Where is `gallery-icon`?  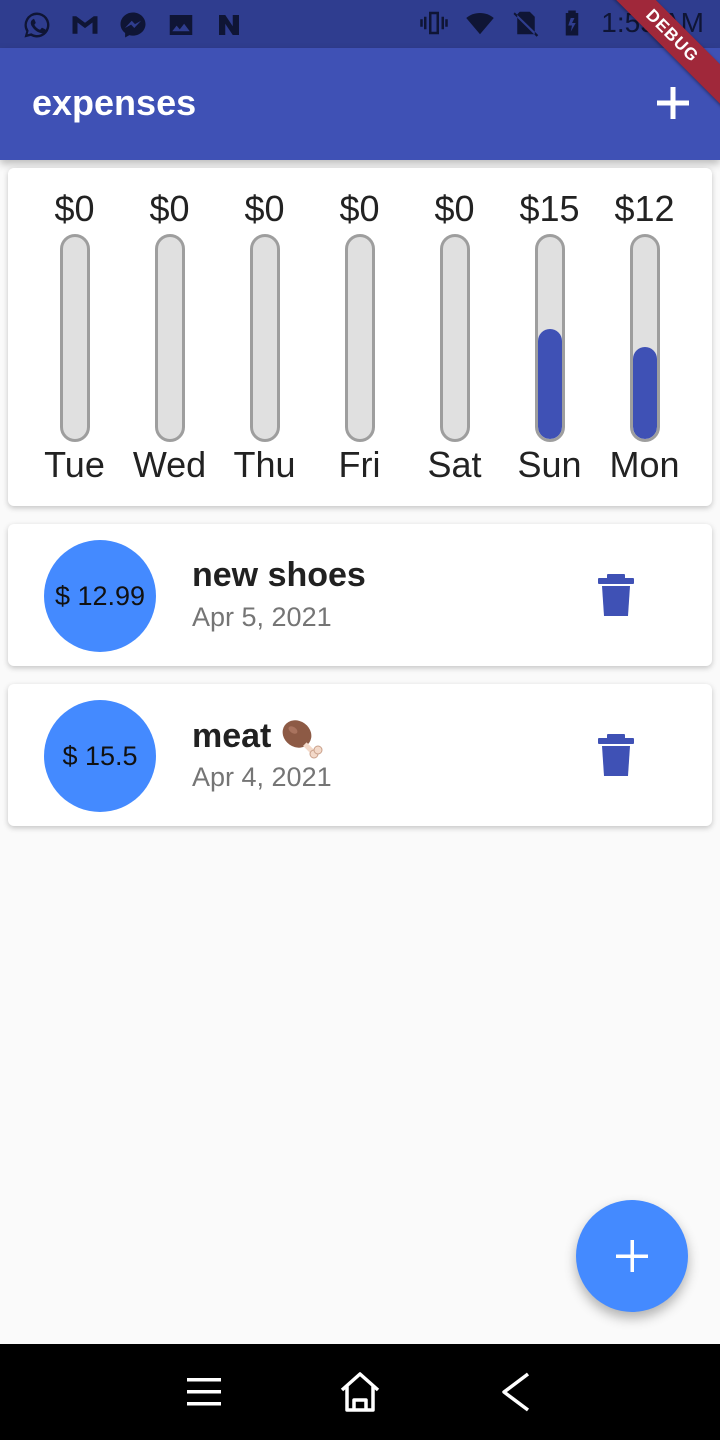 gallery-icon is located at coordinates (181, 25).